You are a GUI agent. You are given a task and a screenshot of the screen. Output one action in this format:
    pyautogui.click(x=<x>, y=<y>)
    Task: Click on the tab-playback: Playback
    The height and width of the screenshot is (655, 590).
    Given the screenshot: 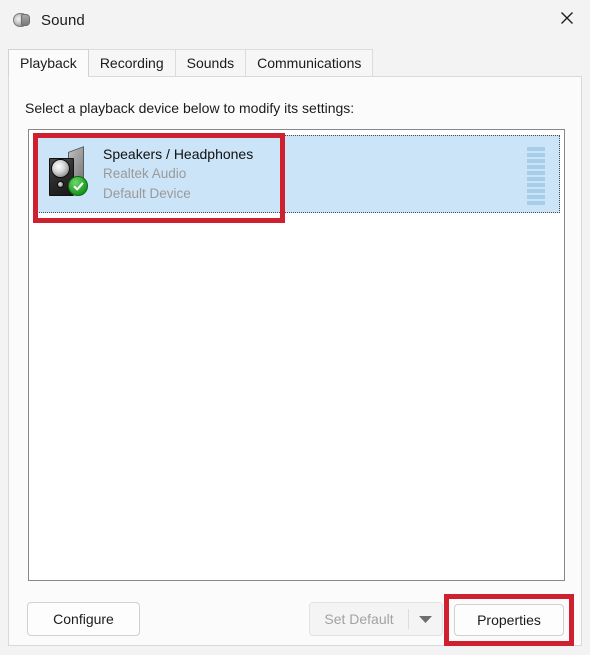 What is the action you would take?
    pyautogui.click(x=48, y=63)
    